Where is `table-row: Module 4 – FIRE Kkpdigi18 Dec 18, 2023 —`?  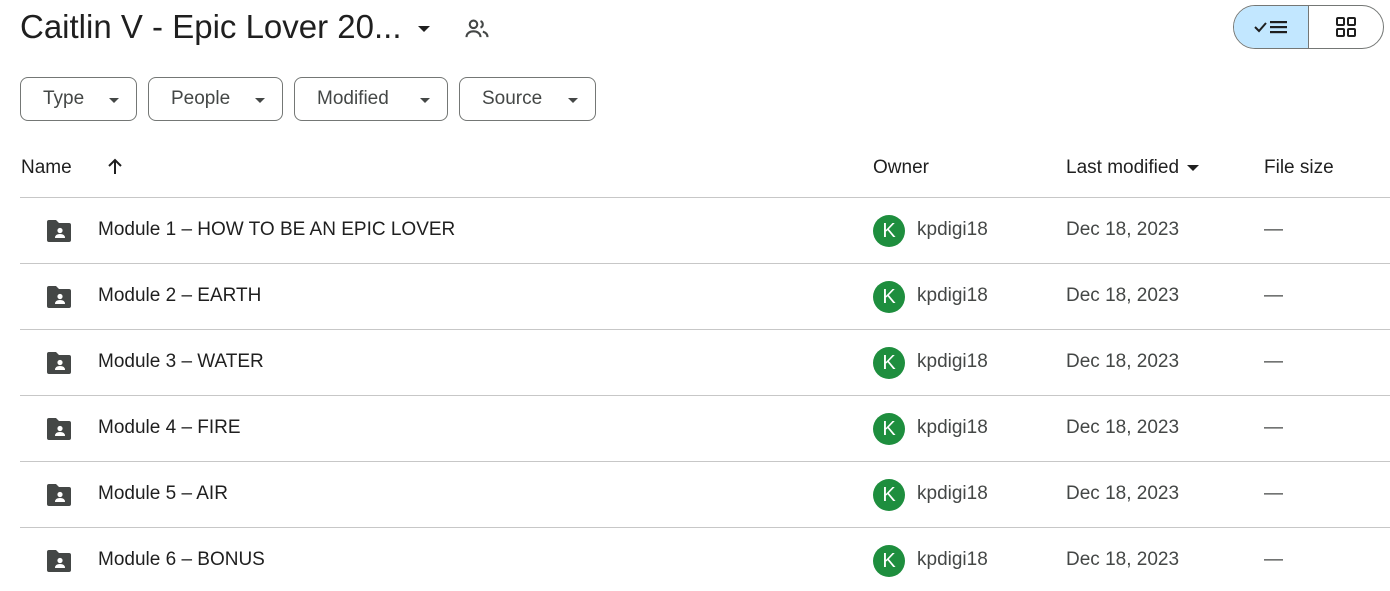 table-row: Module 4 – FIRE Kkpdigi18 Dec 18, 2023 — is located at coordinates (705, 429).